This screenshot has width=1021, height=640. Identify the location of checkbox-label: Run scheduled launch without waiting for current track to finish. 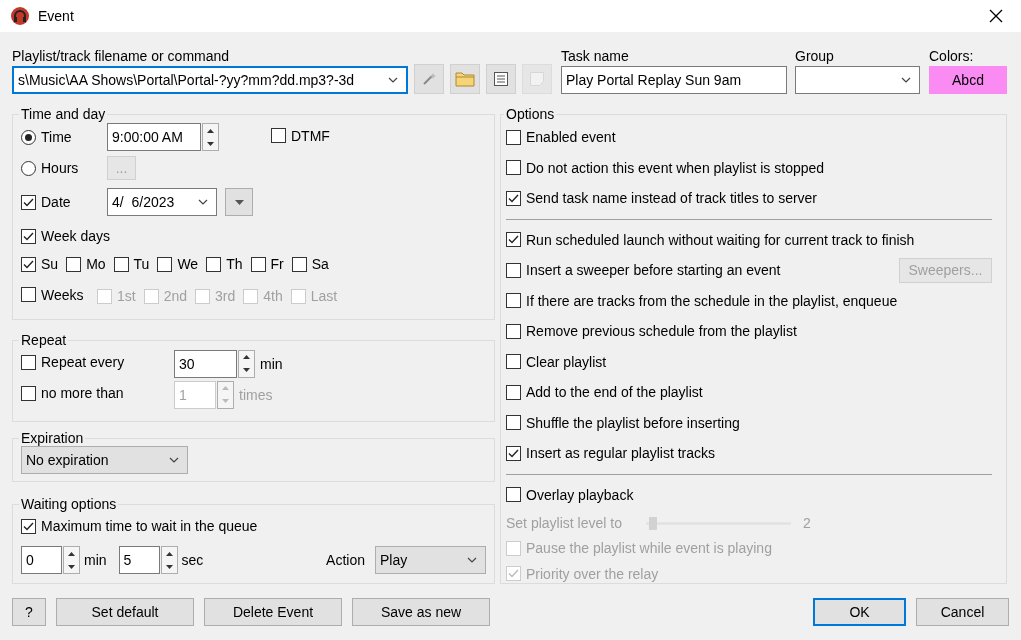
(720, 239).